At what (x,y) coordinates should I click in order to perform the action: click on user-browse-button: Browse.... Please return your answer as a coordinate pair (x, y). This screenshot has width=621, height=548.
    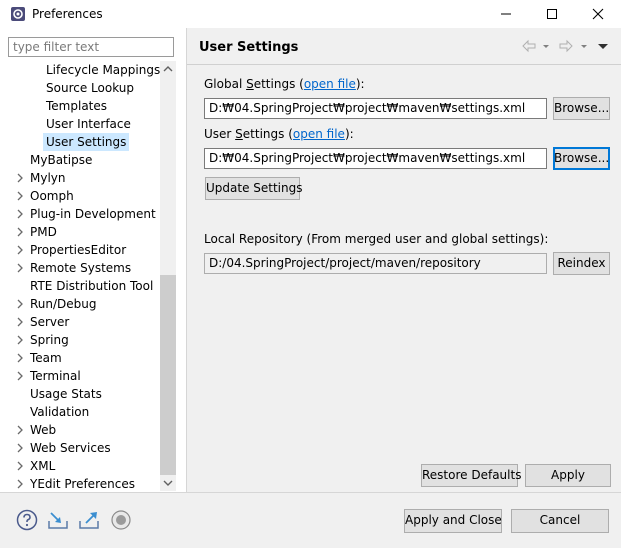
    Looking at the image, I should click on (581, 158).